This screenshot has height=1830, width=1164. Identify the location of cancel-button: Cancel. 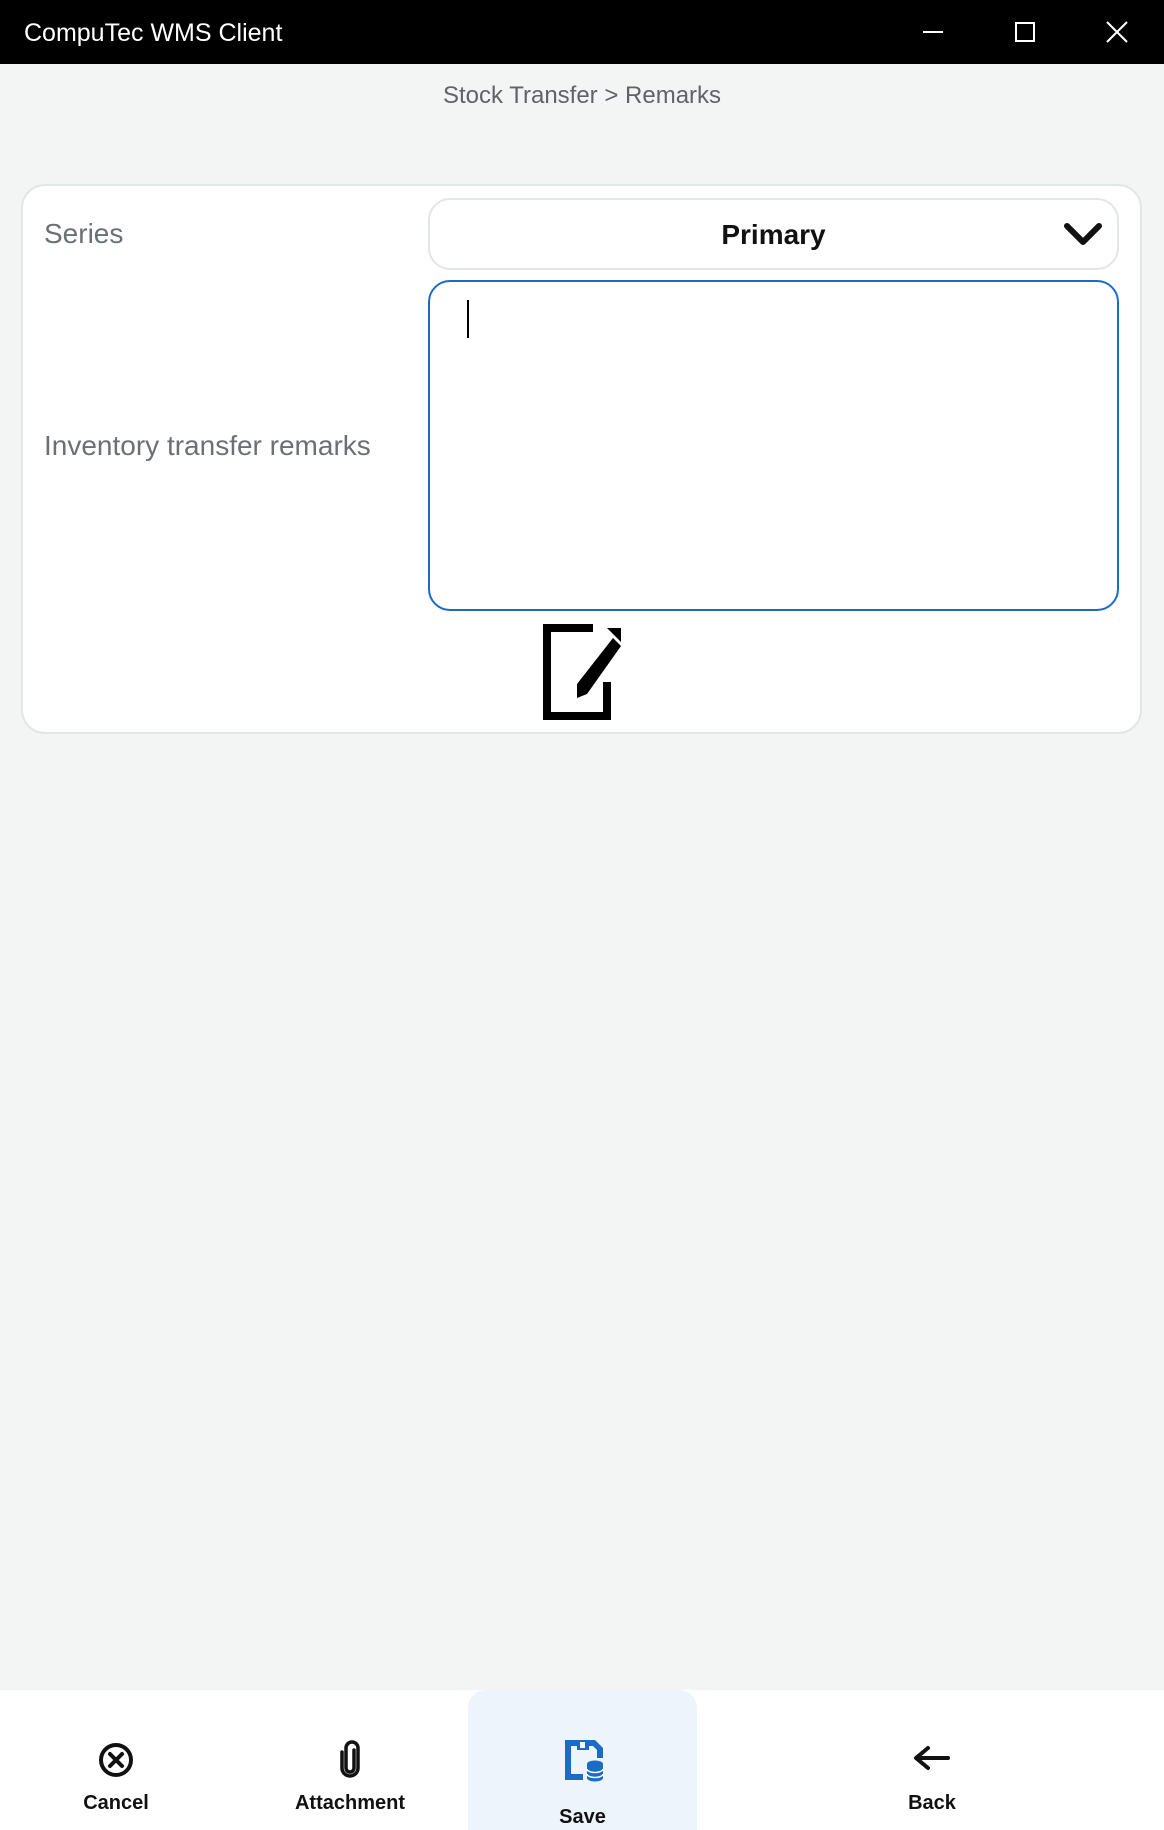
(116, 1760).